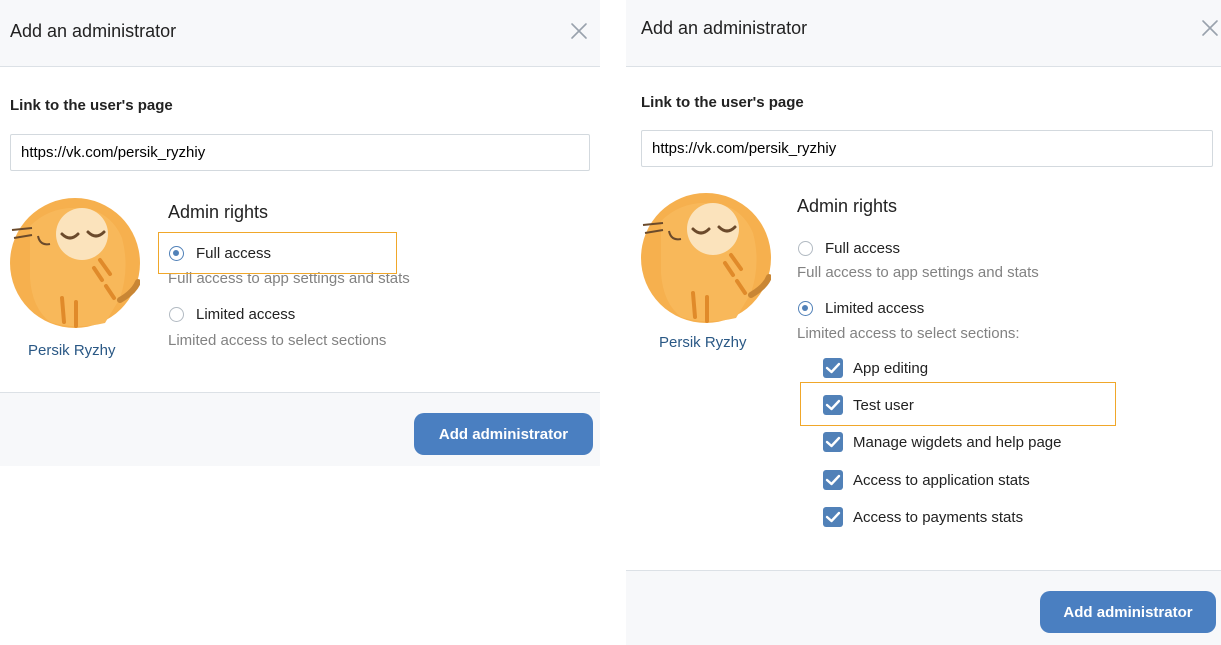 Image resolution: width=1221 pixels, height=645 pixels. Describe the element at coordinates (941, 480) in the screenshot. I see `section-label: Access to application stats` at that location.